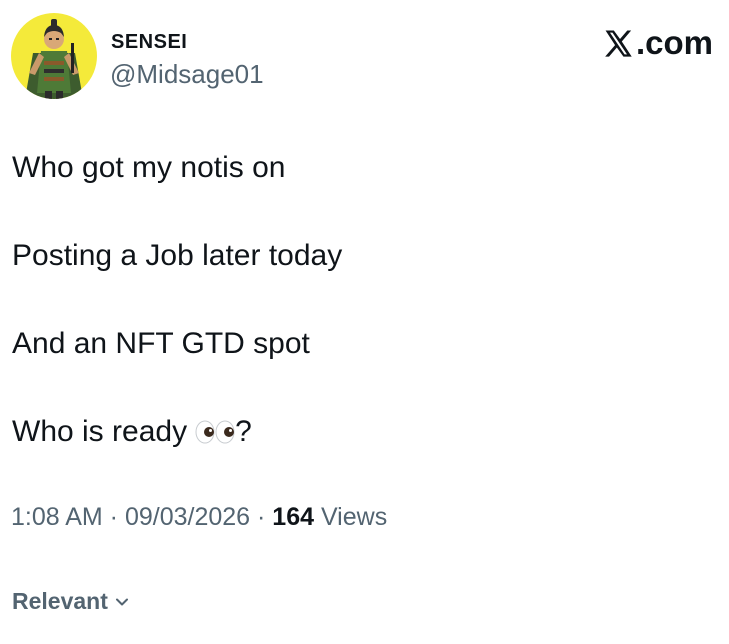 This screenshot has height=644, width=729. Describe the element at coordinates (187, 74) in the screenshot. I see `author-handle: @Midsage01` at that location.